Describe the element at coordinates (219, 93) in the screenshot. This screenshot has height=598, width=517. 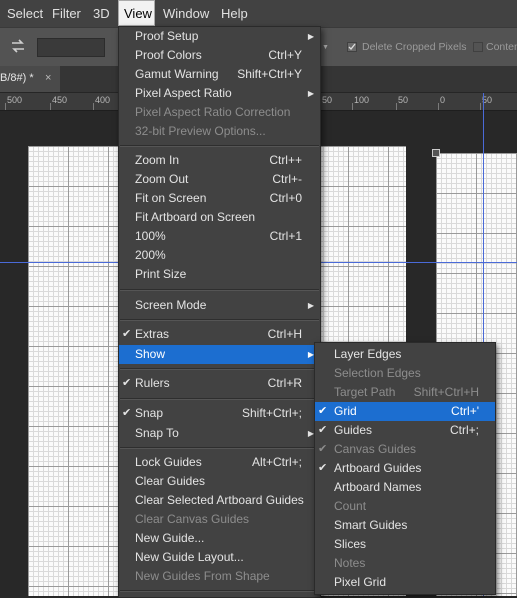
I see `menu-item-pixel-aspect-ratio: Pixel Aspect Ratio ▶` at that location.